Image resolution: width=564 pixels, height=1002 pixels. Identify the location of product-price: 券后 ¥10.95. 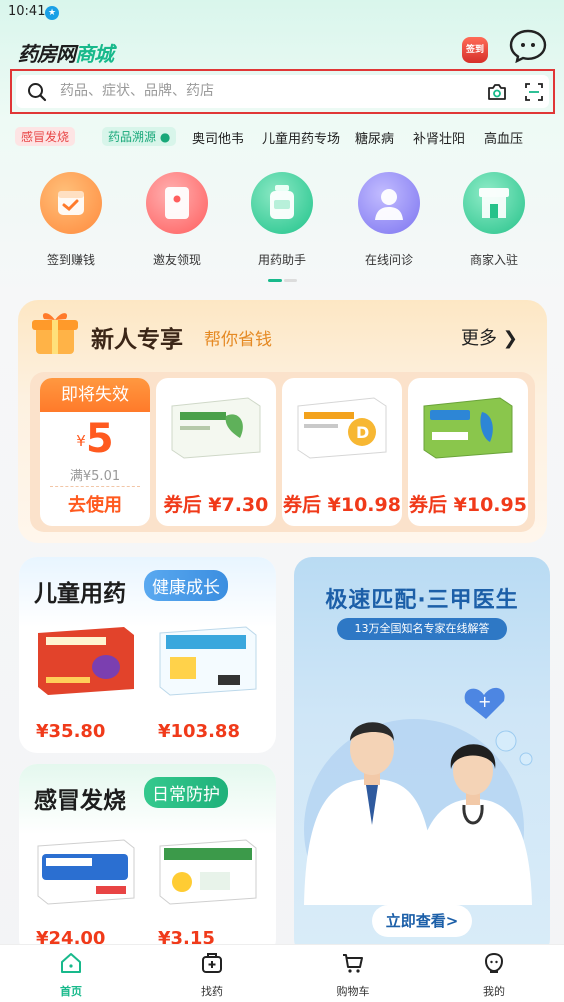
(468, 505).